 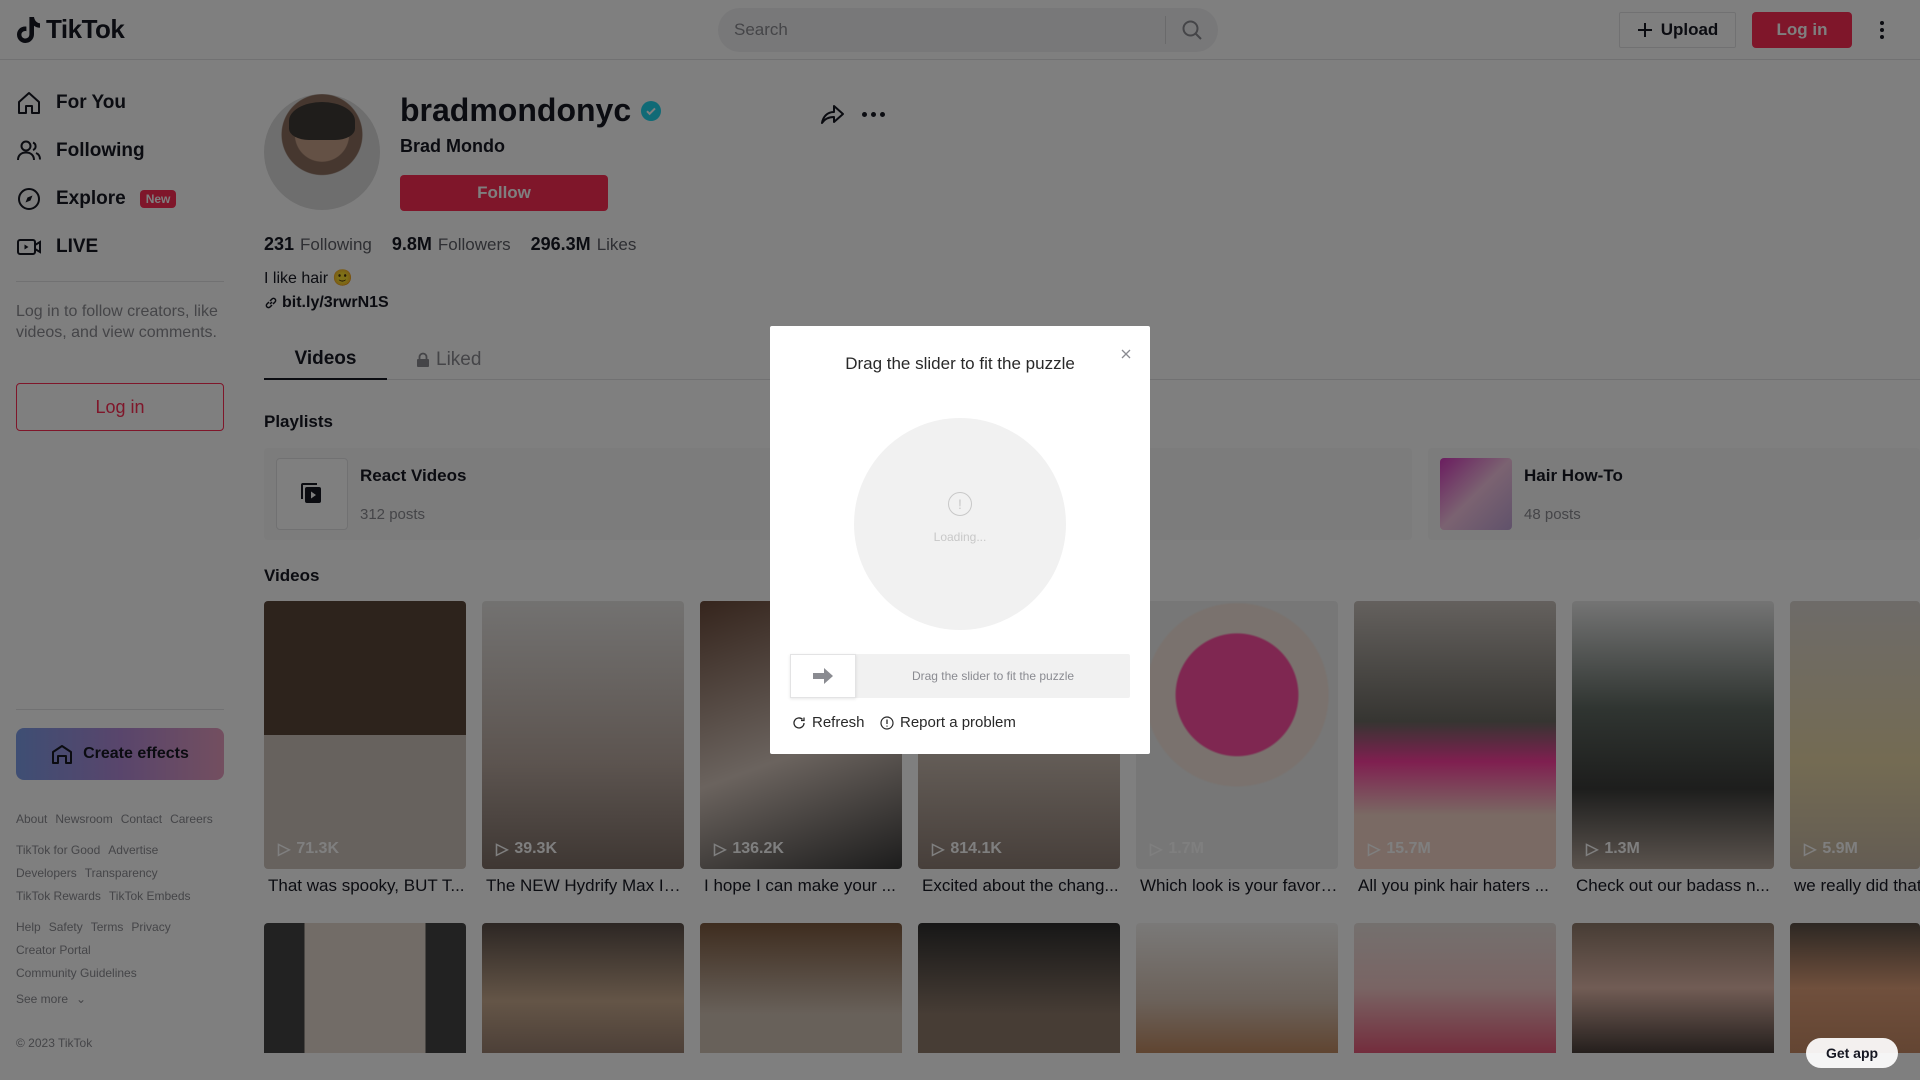 I want to click on refresh-button: Refresh, so click(x=828, y=722).